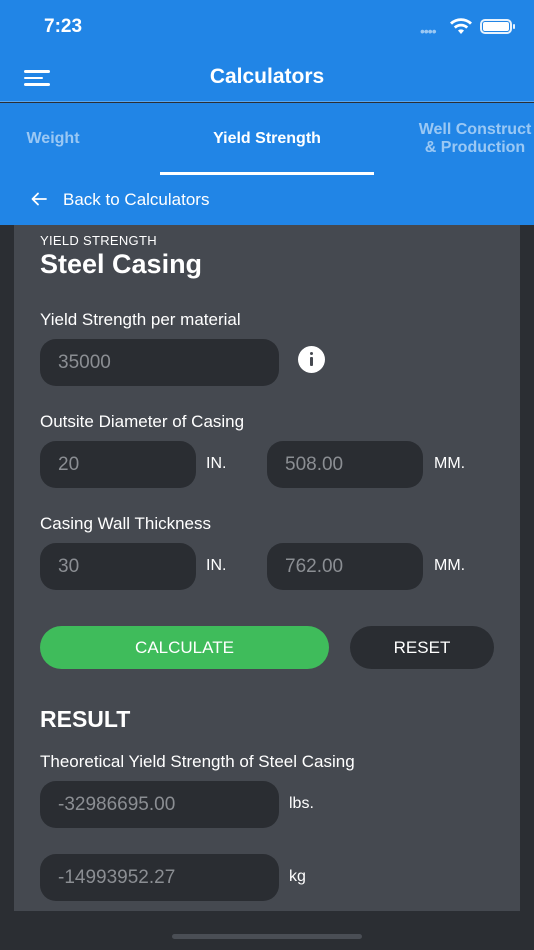 The width and height of the screenshot is (534, 950). I want to click on tab-weight-label: Weight, so click(53, 138).